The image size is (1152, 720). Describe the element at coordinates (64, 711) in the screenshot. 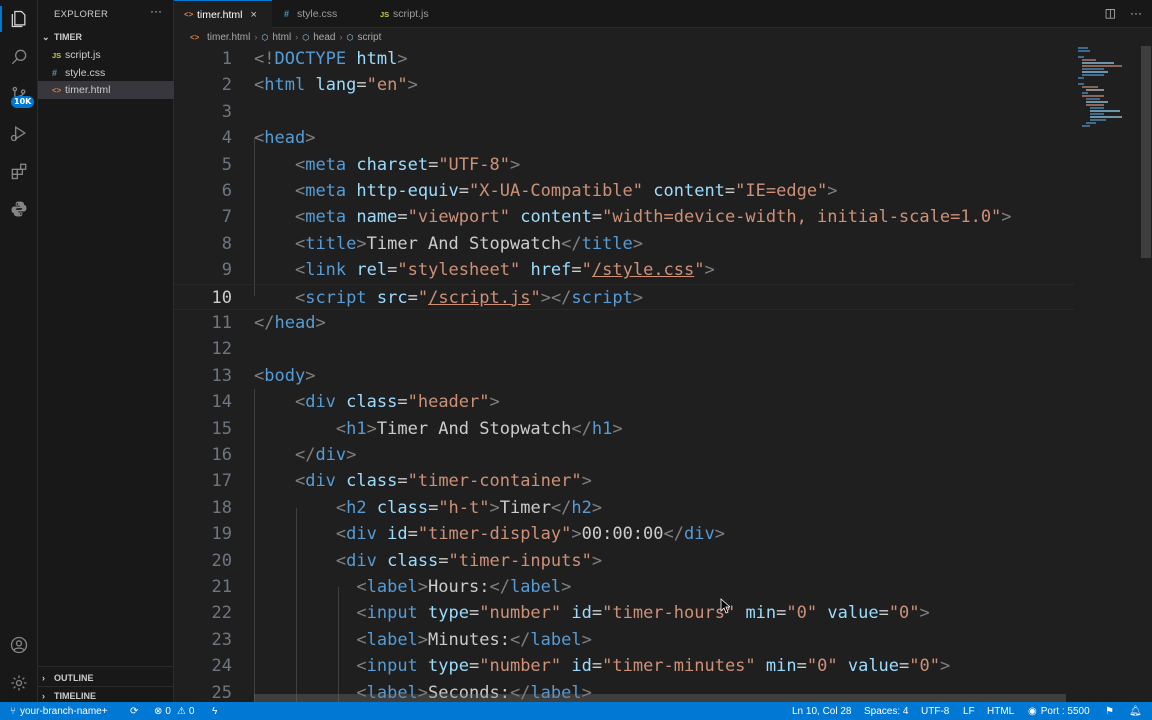

I see `branch-name: your-branch-name+` at that location.